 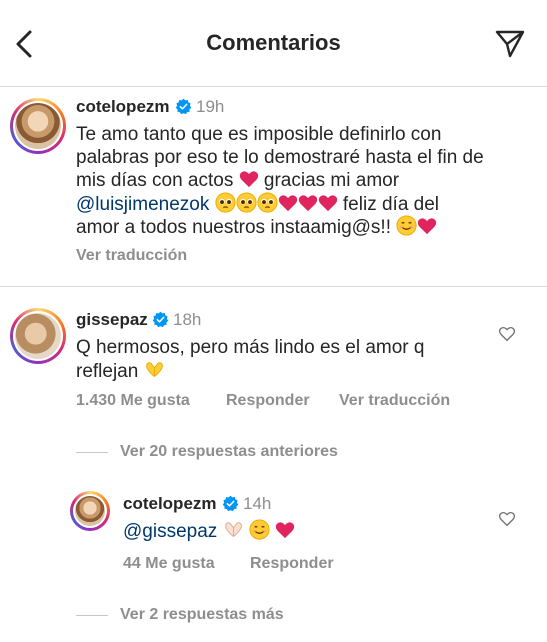 What do you see at coordinates (202, 615) in the screenshot?
I see `view-more-replies: Ver 2 respuestas más` at bounding box center [202, 615].